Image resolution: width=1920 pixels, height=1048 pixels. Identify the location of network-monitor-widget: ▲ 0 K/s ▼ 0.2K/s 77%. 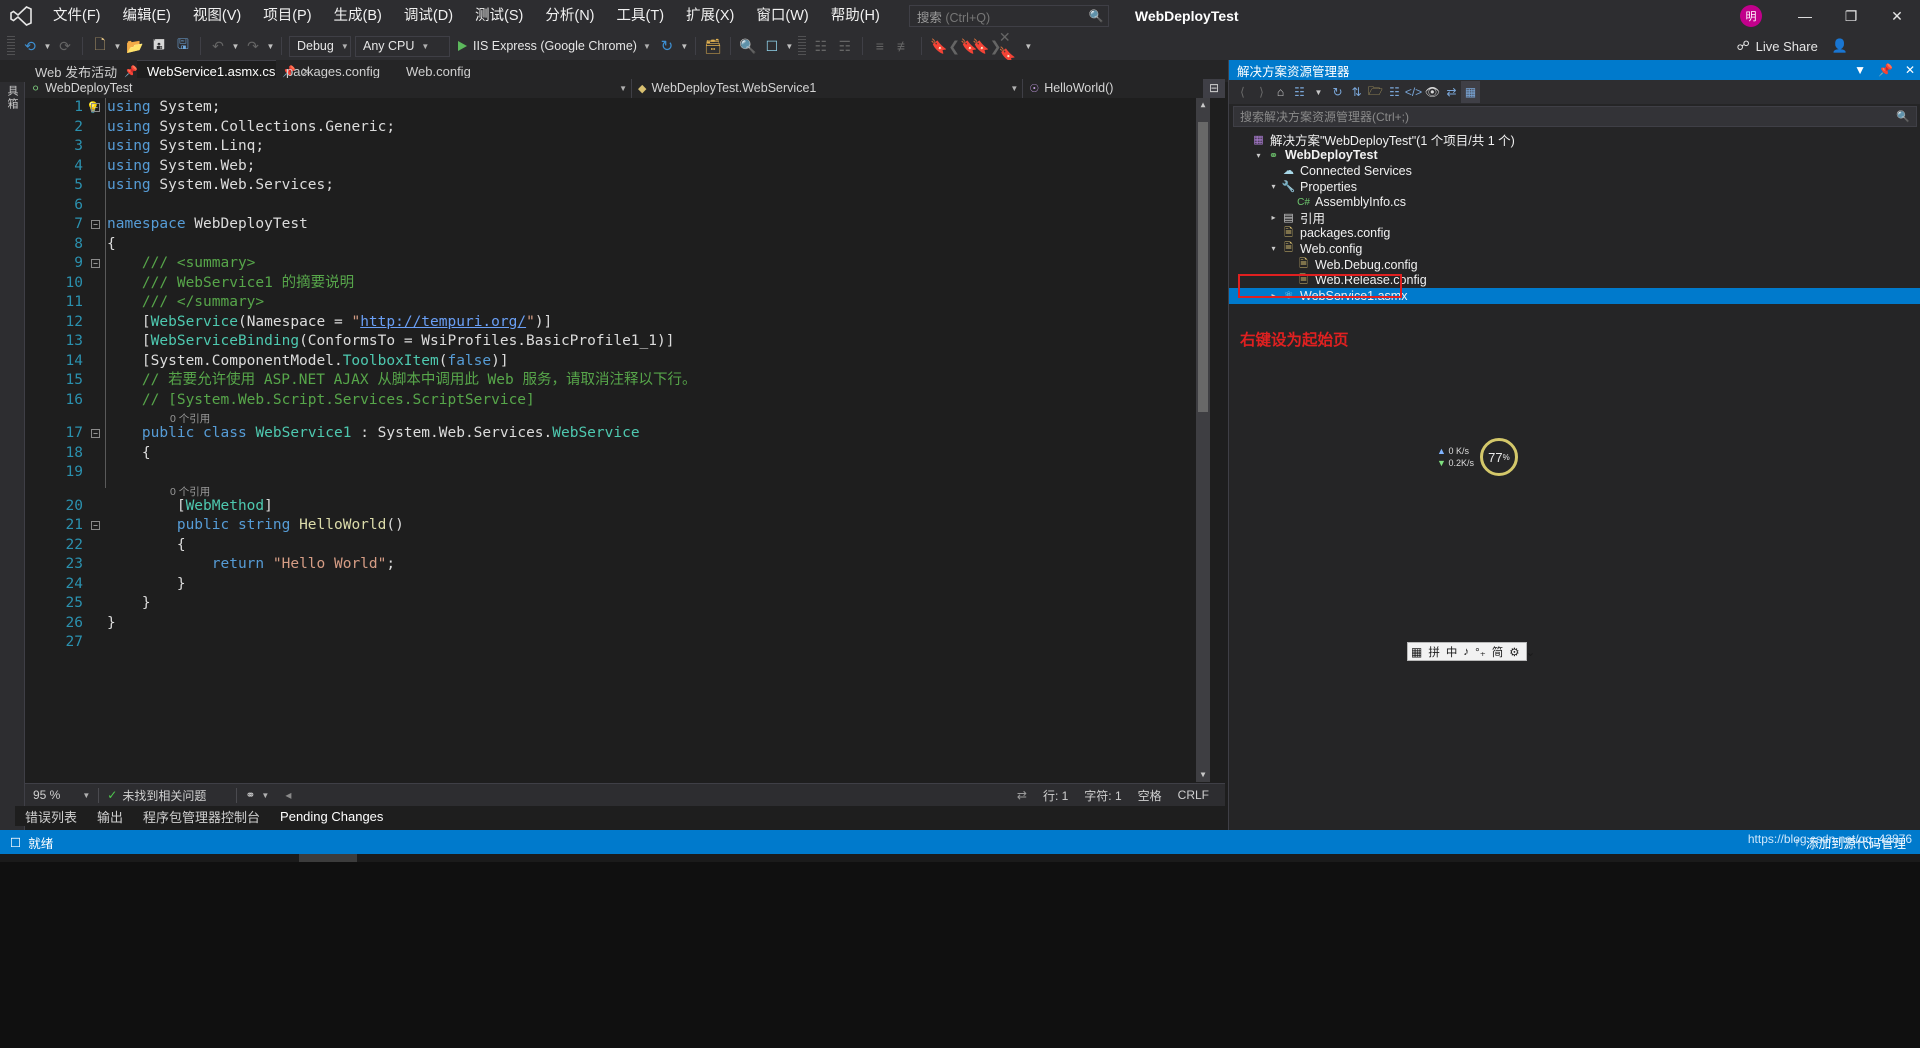
(1484, 457).